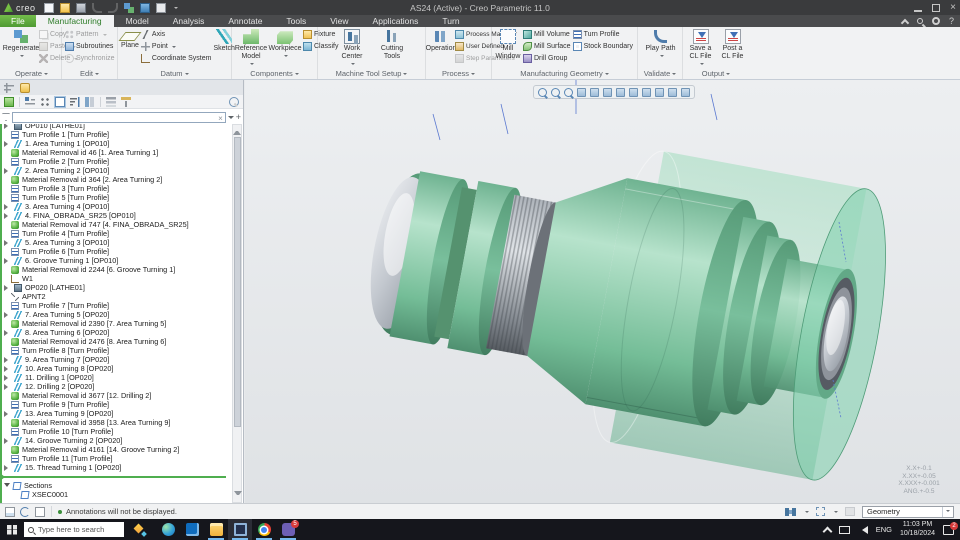  Describe the element at coordinates (90, 101) in the screenshot. I see `tree-columns-icon` at that location.